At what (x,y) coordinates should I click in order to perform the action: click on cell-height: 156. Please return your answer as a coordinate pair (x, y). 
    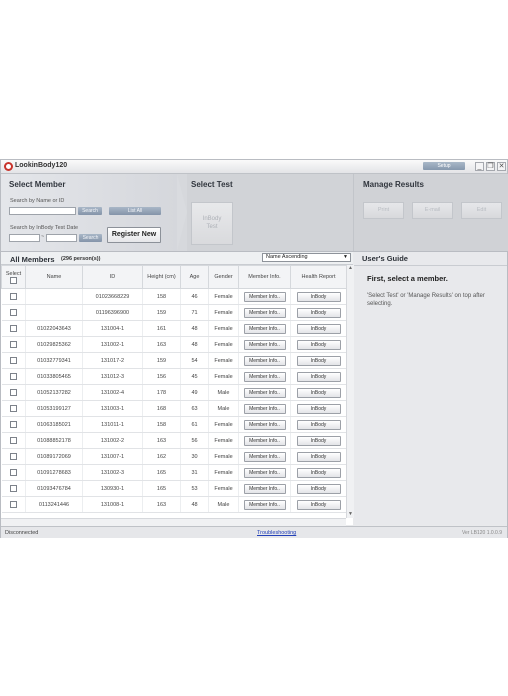
    Looking at the image, I should click on (161, 376).